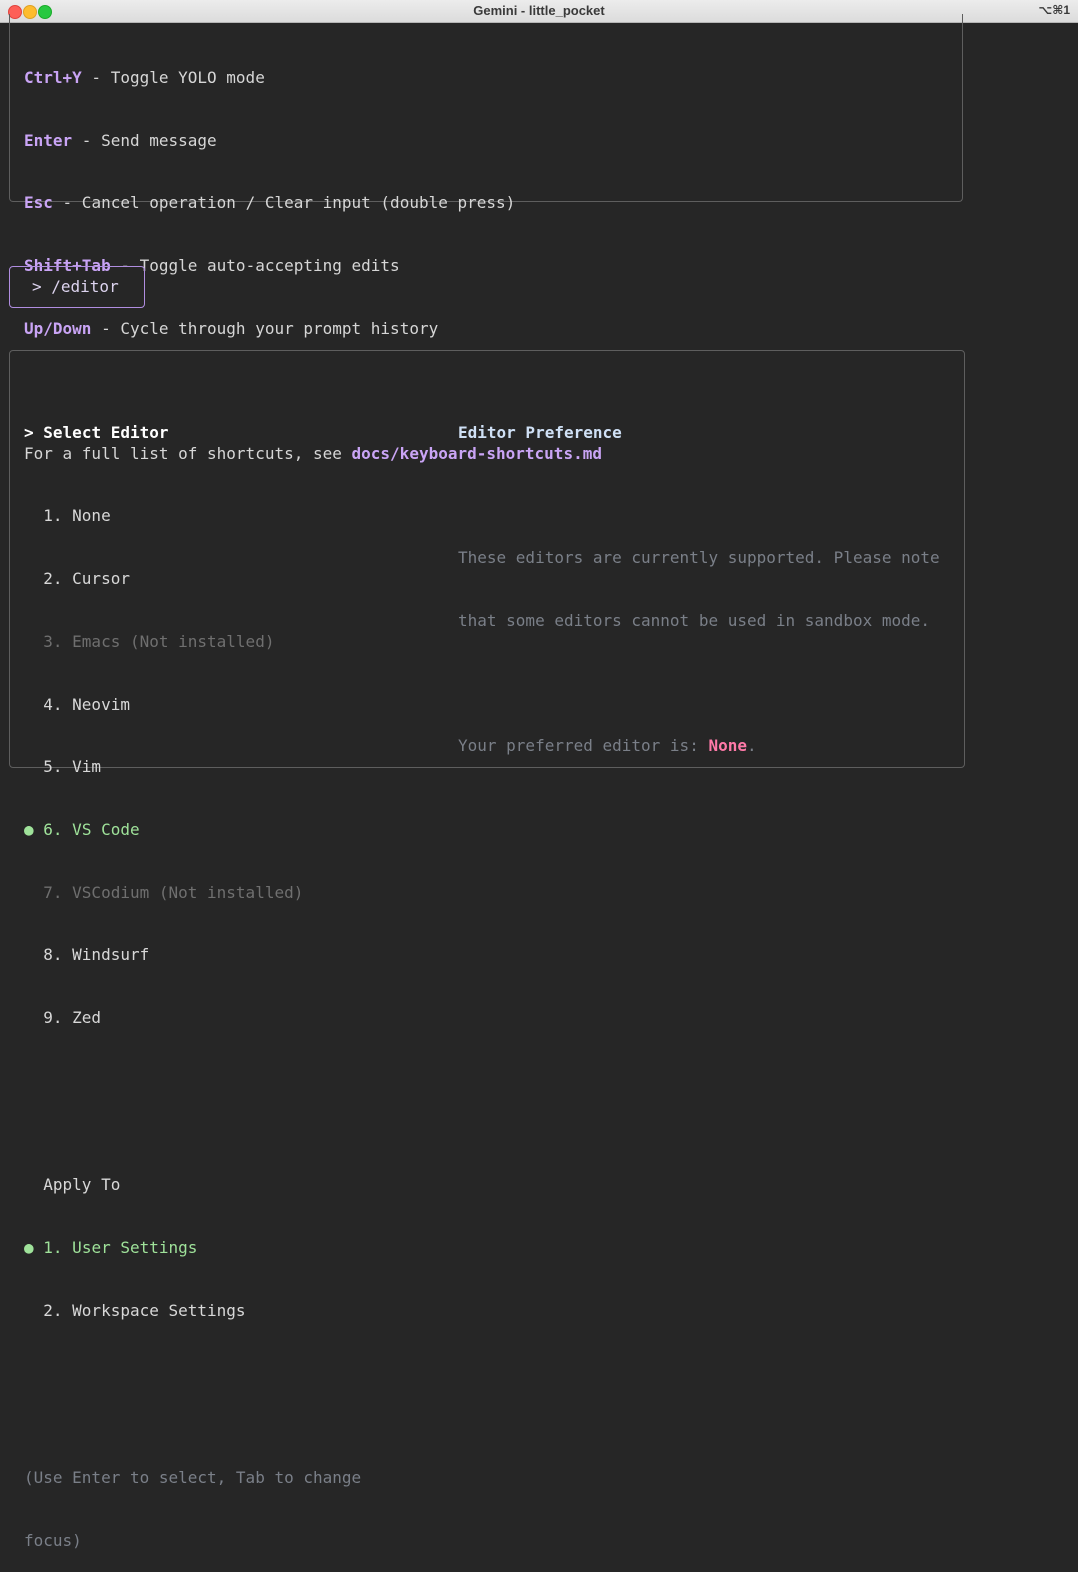 The height and width of the screenshot is (1572, 1078). What do you see at coordinates (751, 746) in the screenshot?
I see `current-editor-suffix: .` at bounding box center [751, 746].